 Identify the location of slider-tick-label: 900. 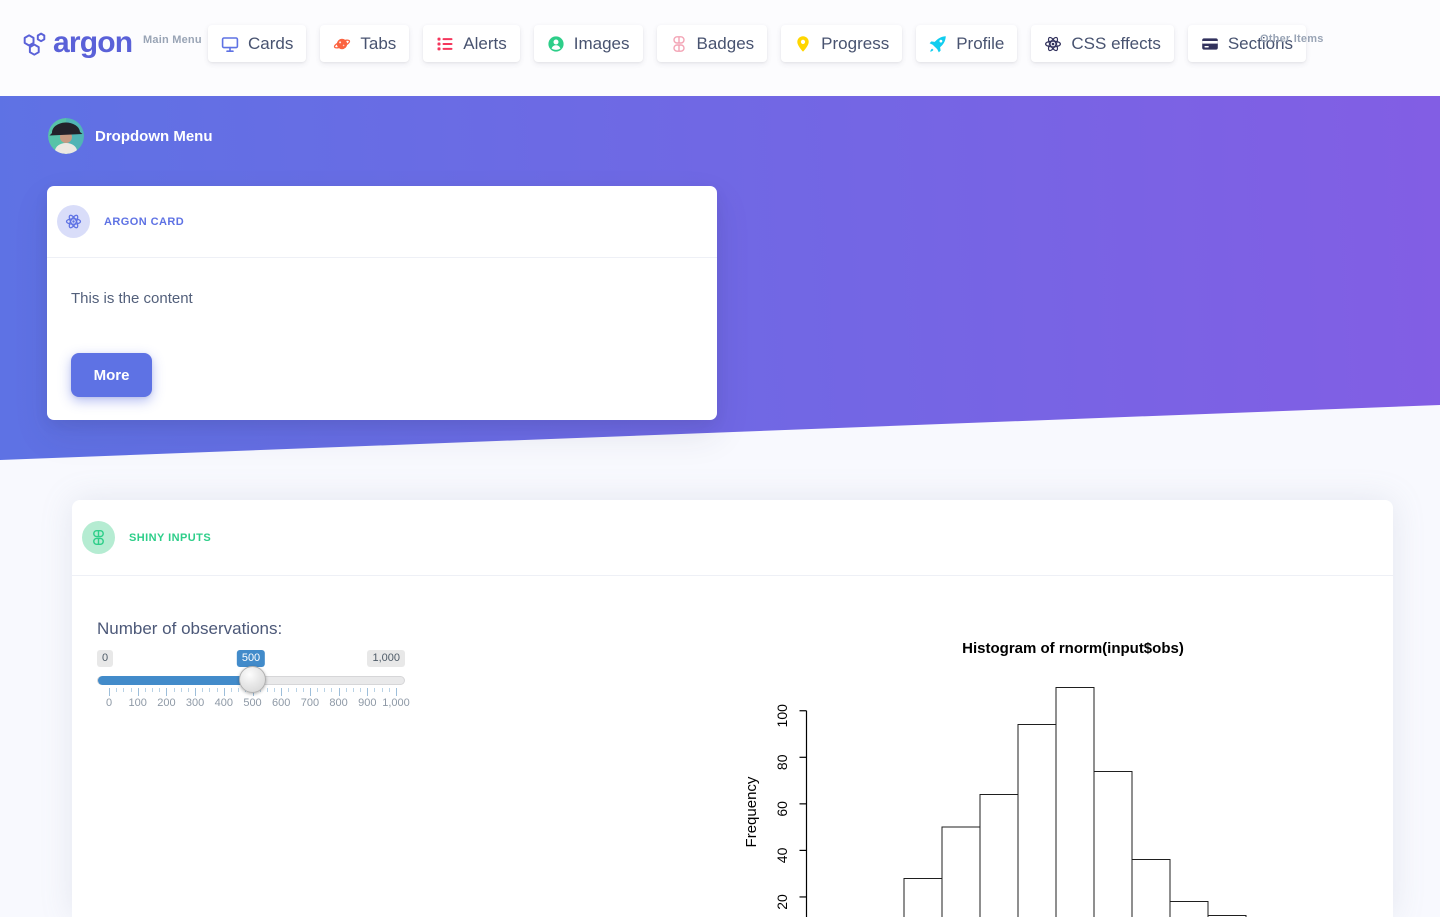
(367, 703).